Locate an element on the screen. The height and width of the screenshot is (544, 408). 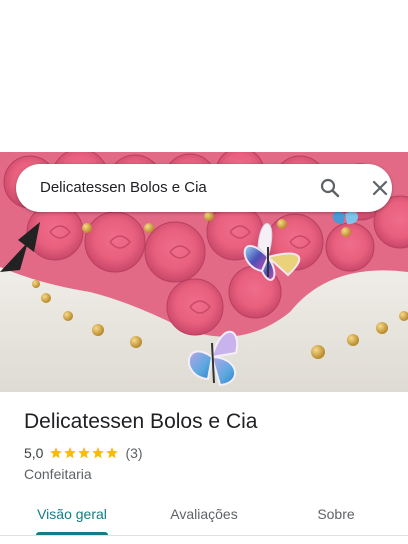
place-title: Delicatessen Bolos e Cia is located at coordinates (141, 421).